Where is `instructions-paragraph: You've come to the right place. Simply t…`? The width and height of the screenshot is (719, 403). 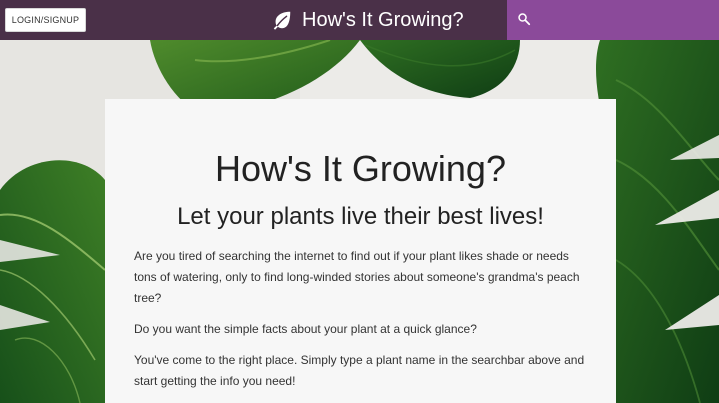 instructions-paragraph: You've come to the right place. Simply t… is located at coordinates (359, 370).